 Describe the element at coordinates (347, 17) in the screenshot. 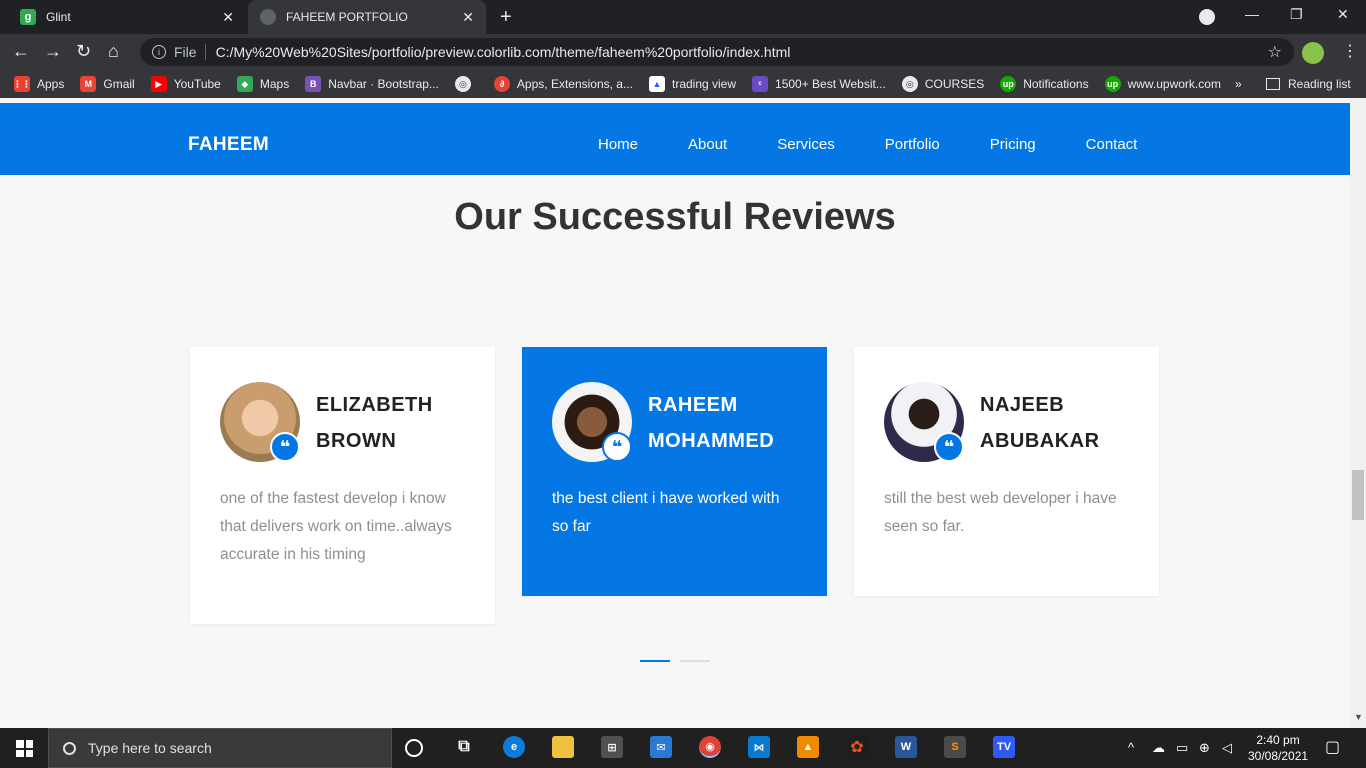

I see `tab-title: FAHEEM PORTFOLIO` at that location.